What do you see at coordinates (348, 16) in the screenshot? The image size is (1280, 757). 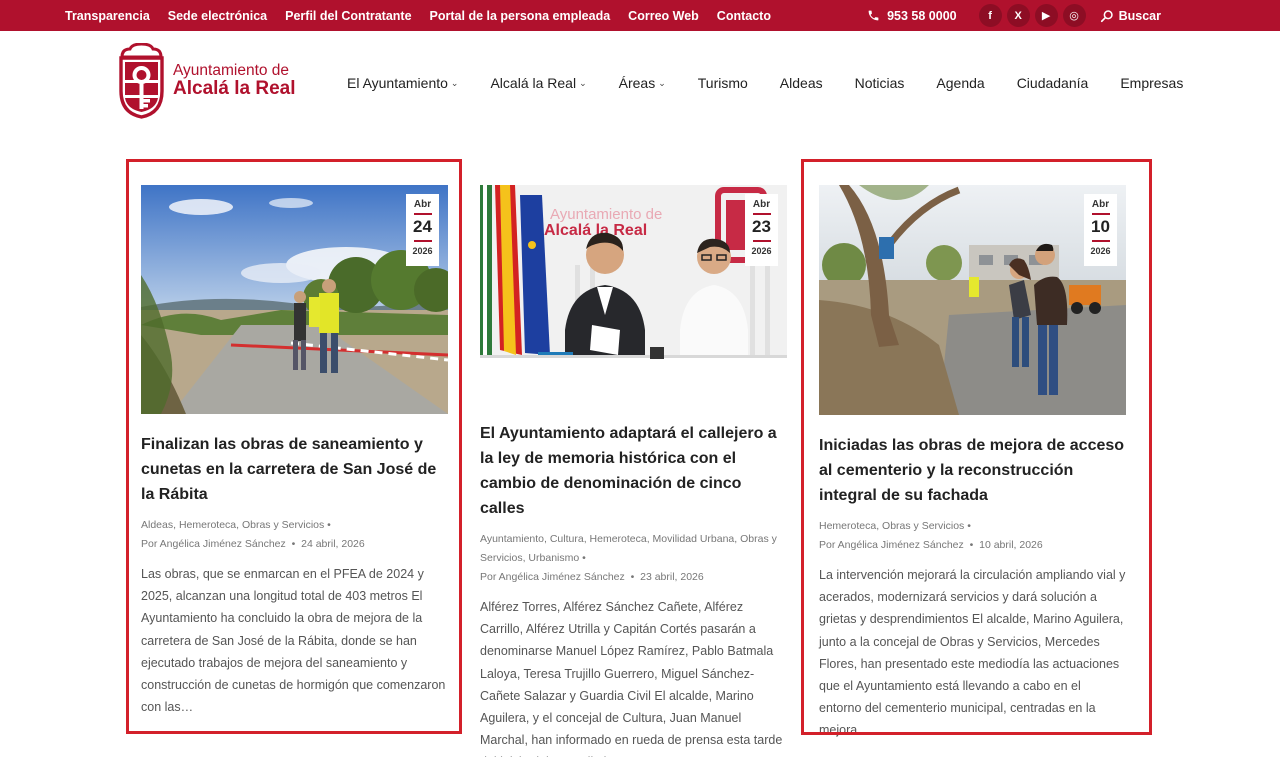 I see `top-link-perfil-contratante: Perfil del Contratante` at bounding box center [348, 16].